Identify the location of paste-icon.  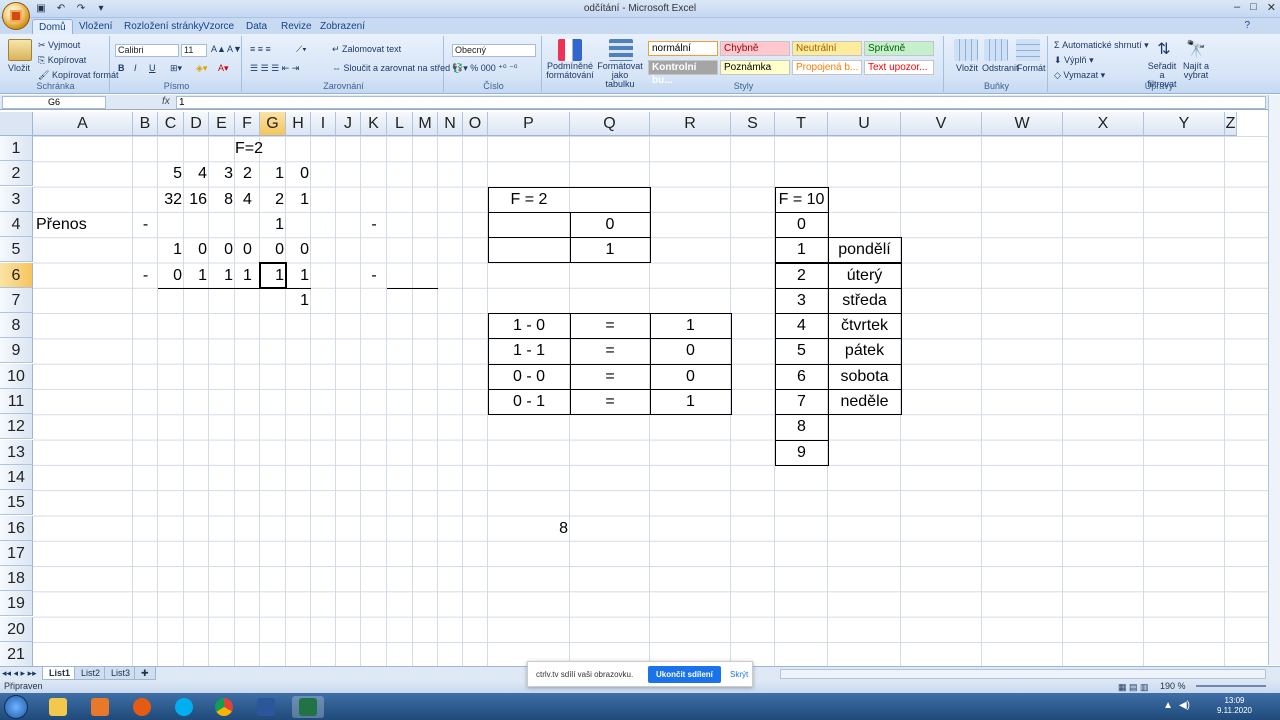
(20, 50).